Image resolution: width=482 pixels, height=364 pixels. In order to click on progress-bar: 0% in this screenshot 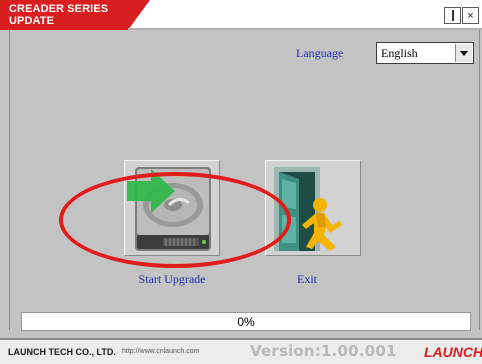, I will do `click(246, 321)`.